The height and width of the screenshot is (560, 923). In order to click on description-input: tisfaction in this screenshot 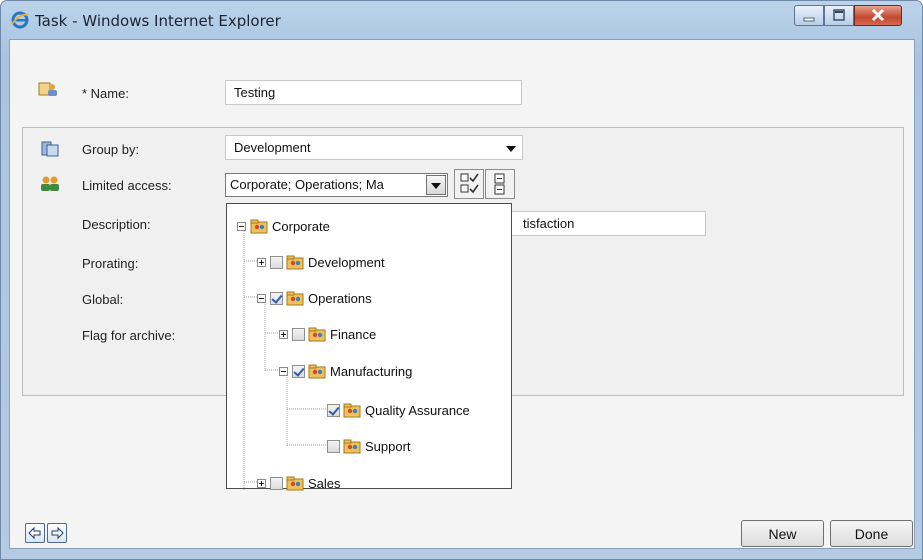, I will do `click(608, 223)`.